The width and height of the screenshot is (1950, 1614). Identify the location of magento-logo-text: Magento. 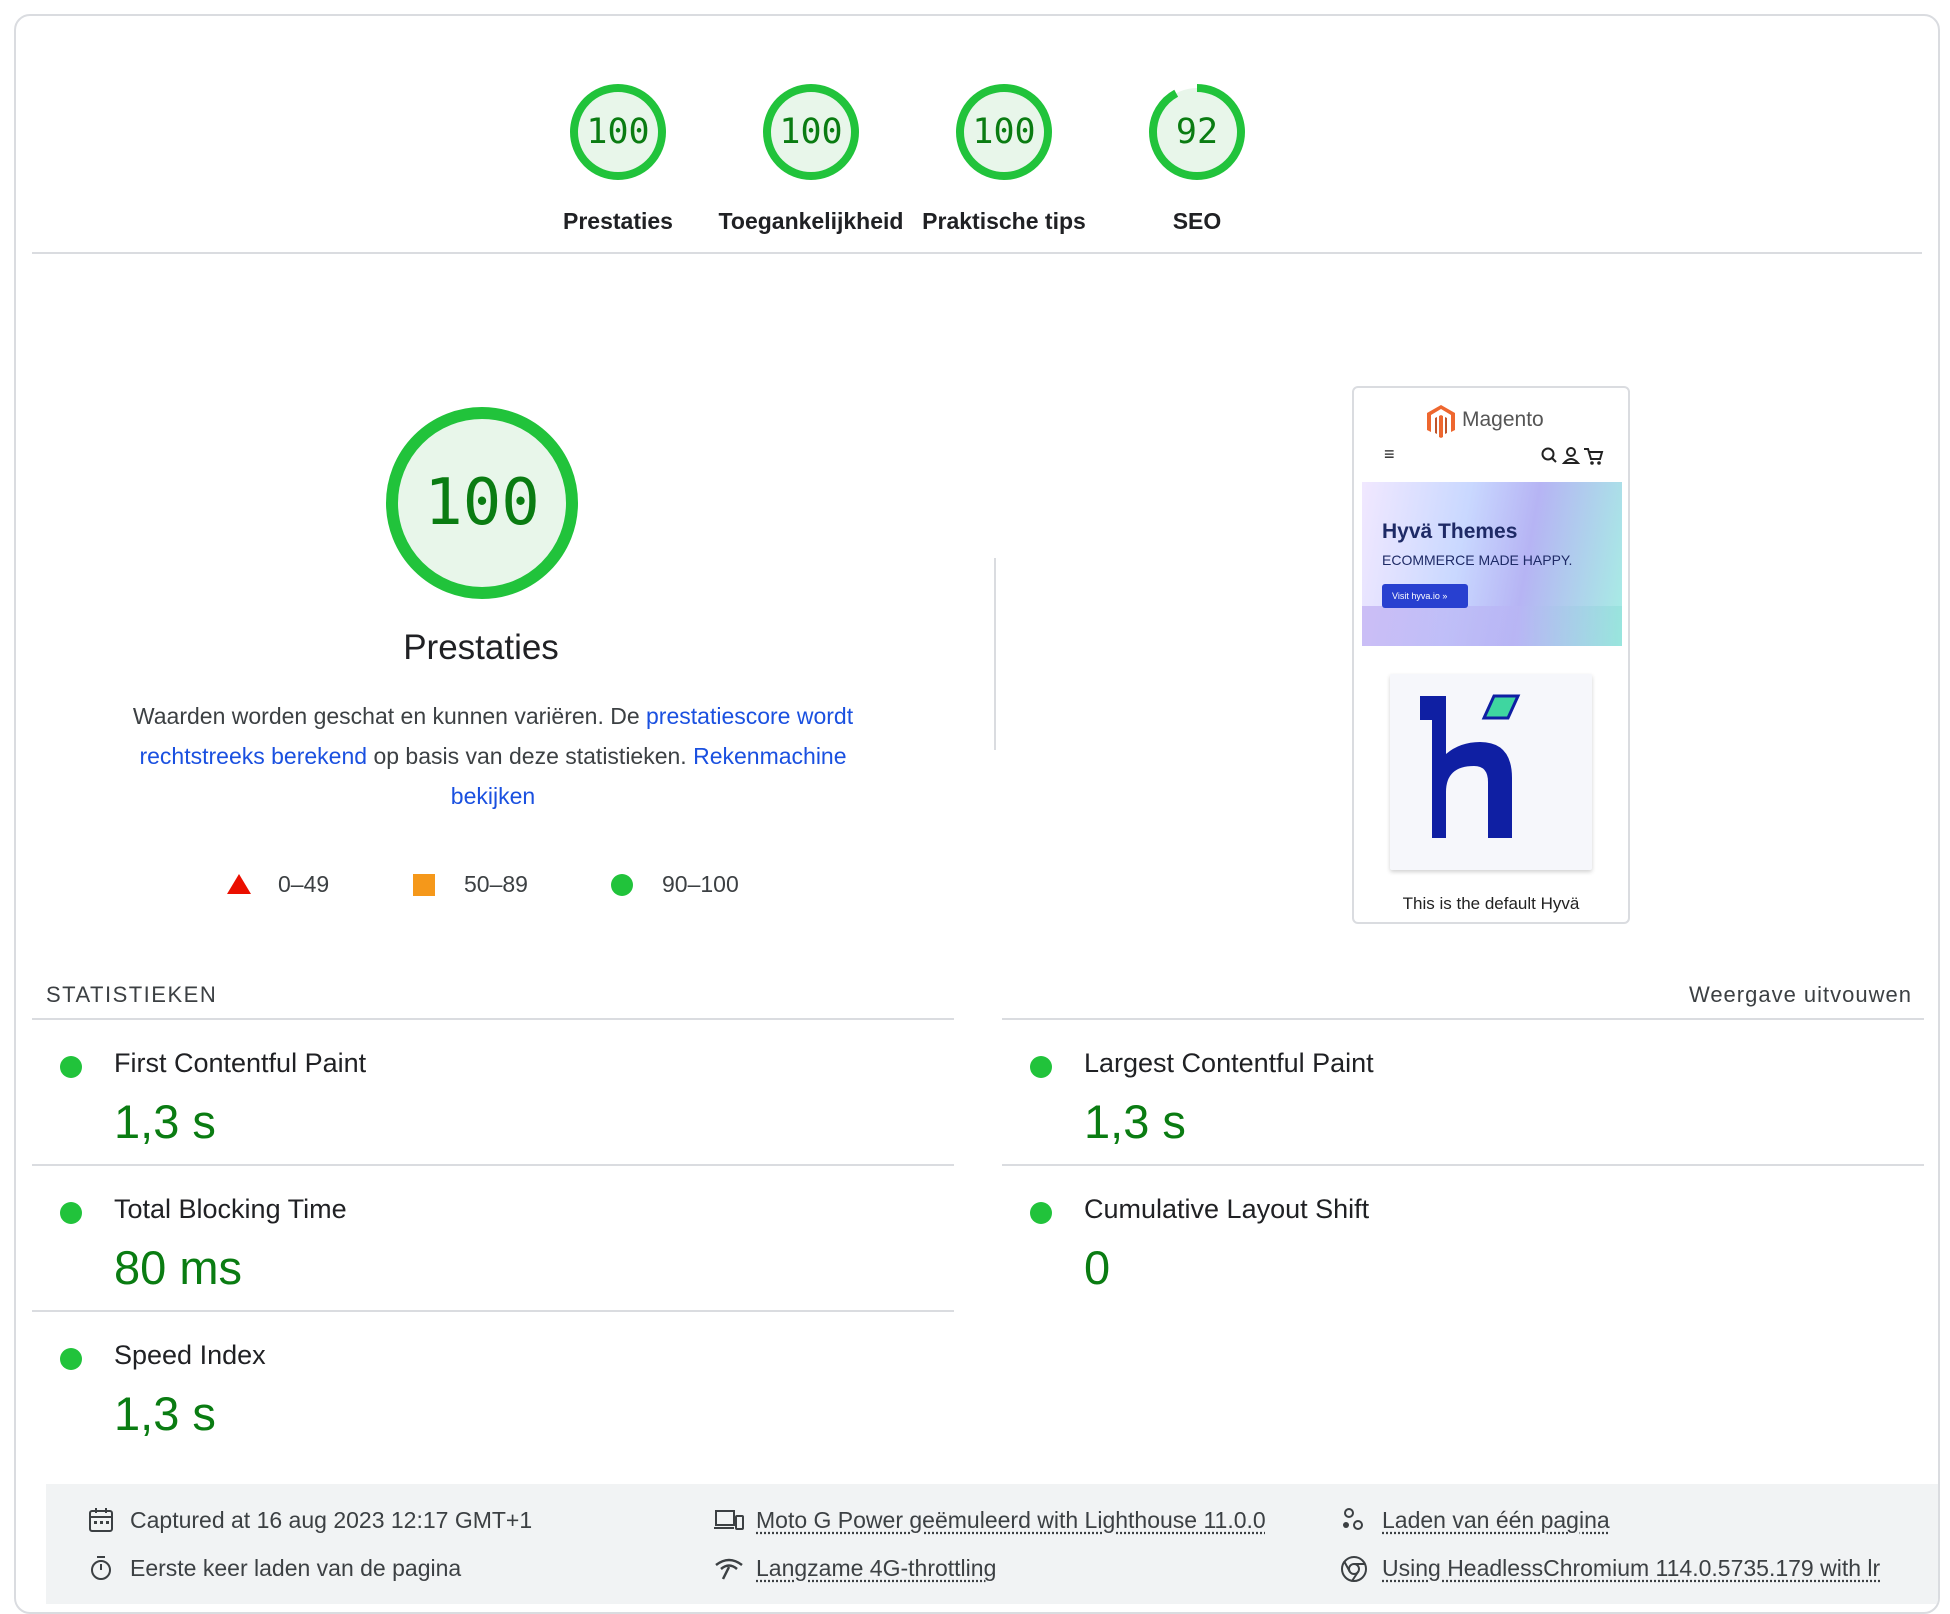
(1503, 419).